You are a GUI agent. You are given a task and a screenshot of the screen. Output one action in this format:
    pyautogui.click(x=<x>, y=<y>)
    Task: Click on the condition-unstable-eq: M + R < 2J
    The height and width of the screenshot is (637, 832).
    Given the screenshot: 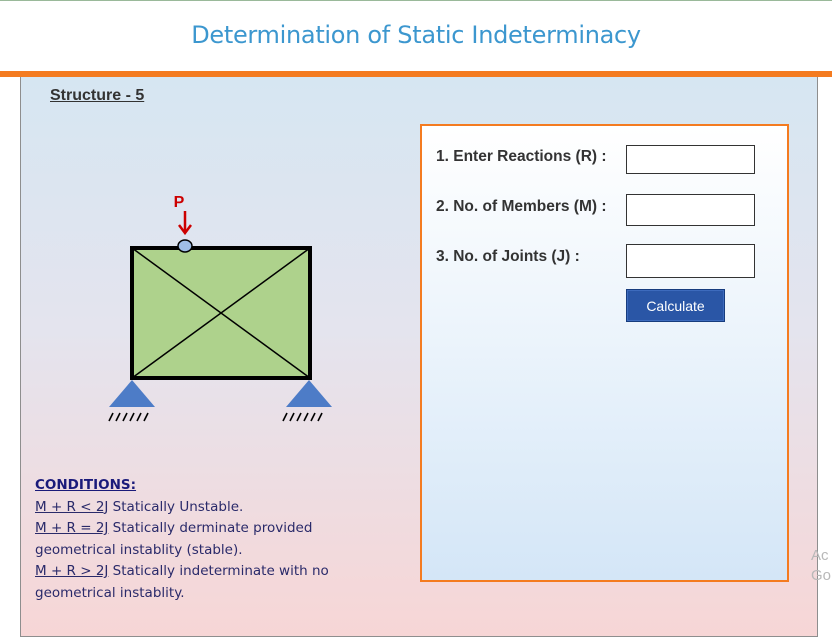 What is the action you would take?
    pyautogui.click(x=72, y=506)
    